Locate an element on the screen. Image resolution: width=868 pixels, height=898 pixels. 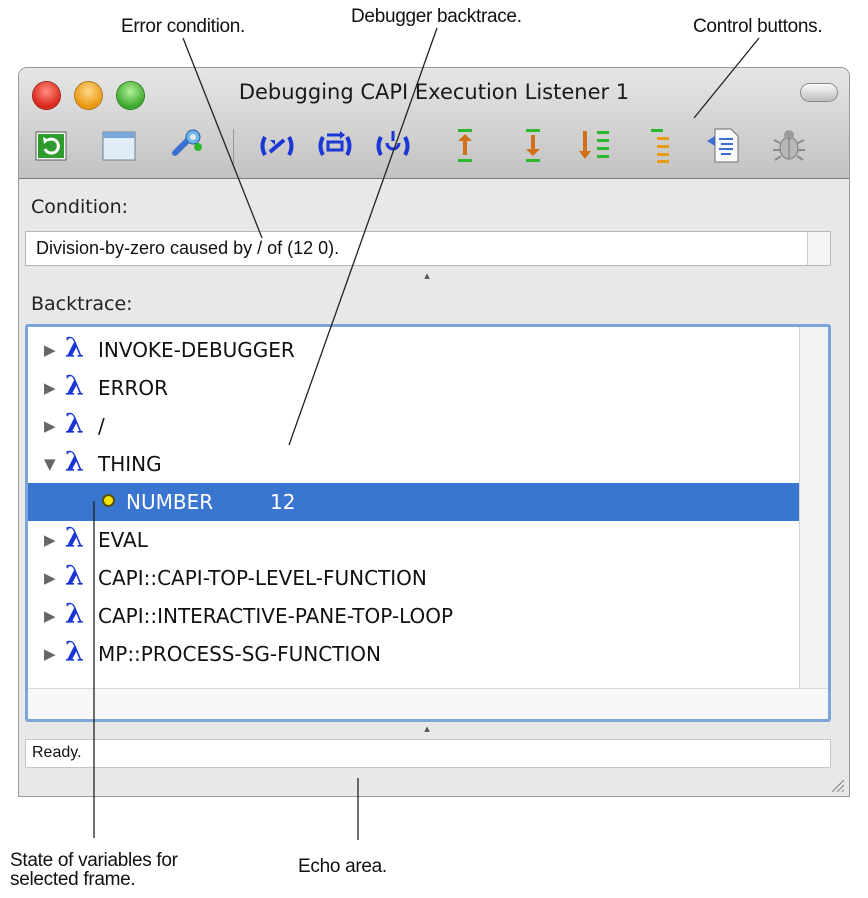
callout-debugger-backtrace: Debugger backtrace. is located at coordinates (436, 16).